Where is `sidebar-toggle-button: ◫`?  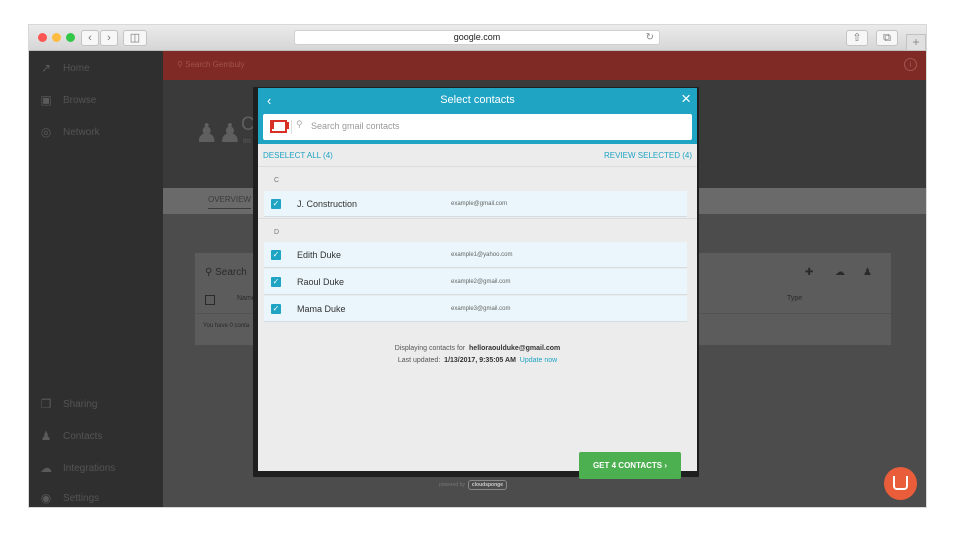 sidebar-toggle-button: ◫ is located at coordinates (135, 38).